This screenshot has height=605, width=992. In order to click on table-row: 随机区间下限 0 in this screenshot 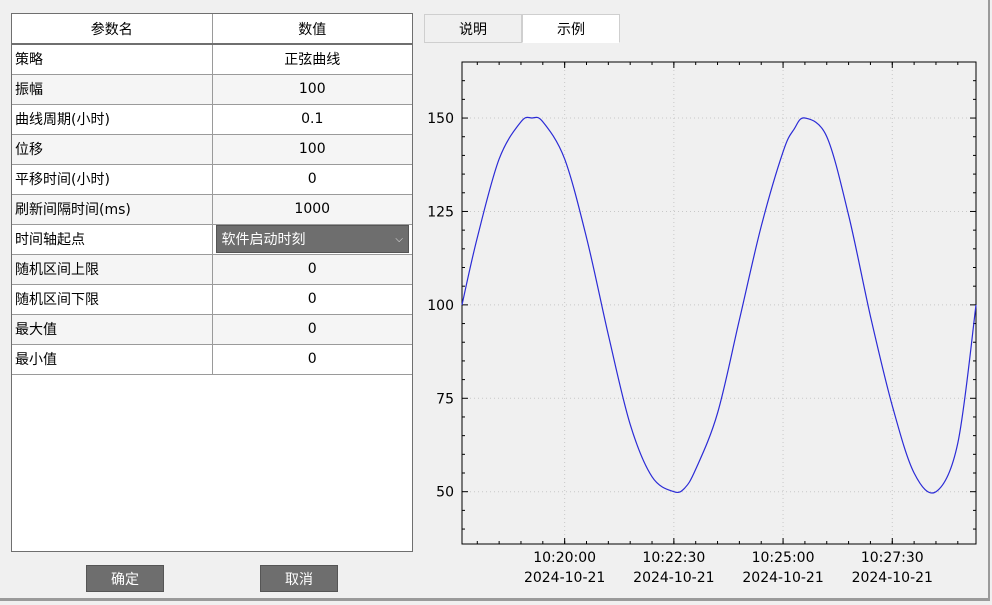, I will do `click(212, 299)`.